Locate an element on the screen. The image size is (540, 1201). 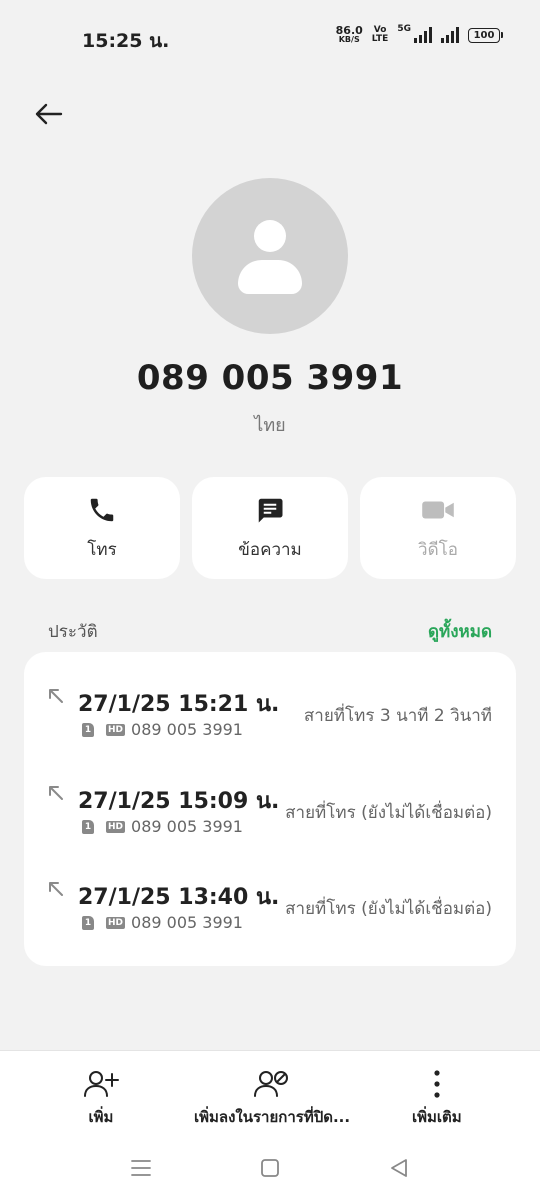
status-bar: 15:25 น. 86.0 KB/S Vo LTE 5G 100 is located at coordinates (270, 35).